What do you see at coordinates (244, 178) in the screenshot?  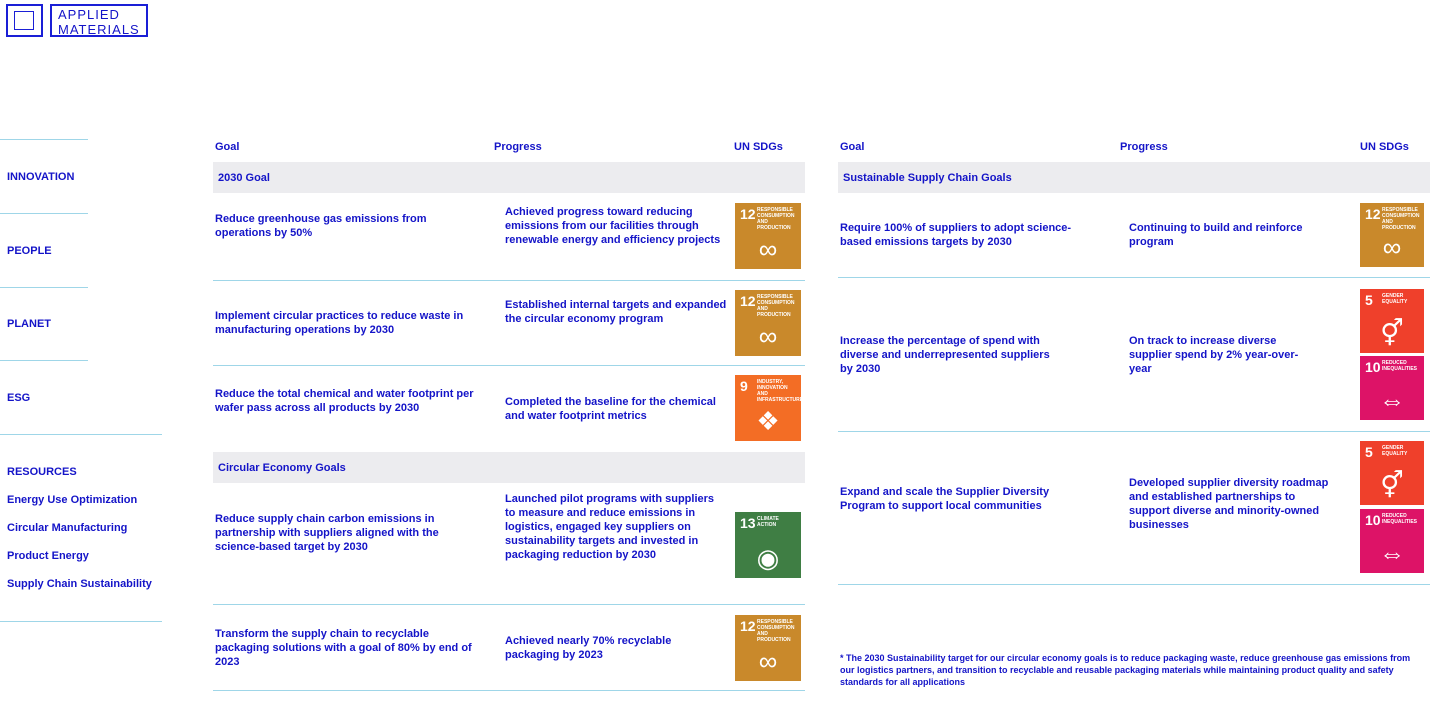 I see `left-section-label: 2030 Goal` at bounding box center [244, 178].